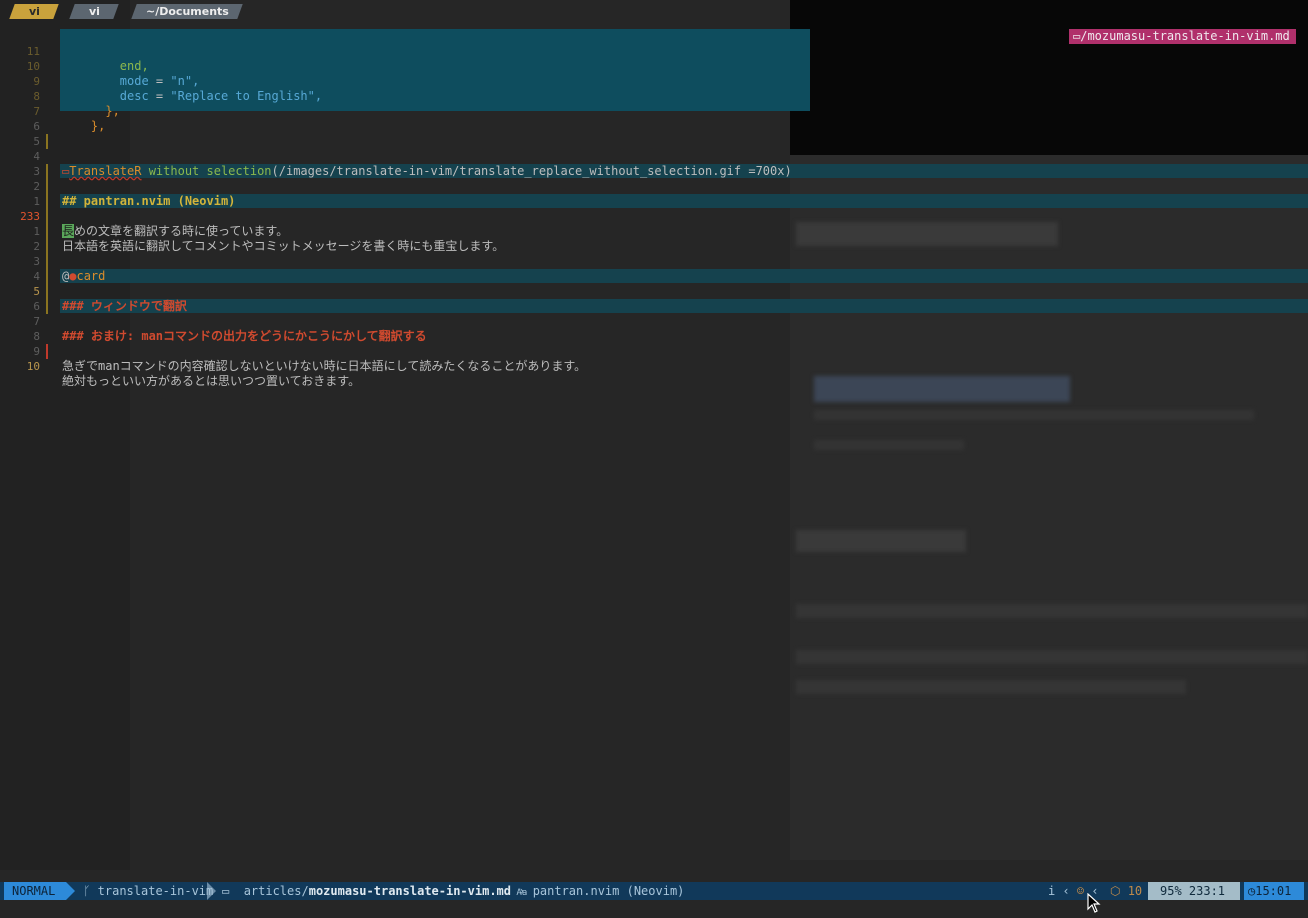 This screenshot has width=1308, height=918. I want to click on package-icon: ⬡, so click(1119, 891).